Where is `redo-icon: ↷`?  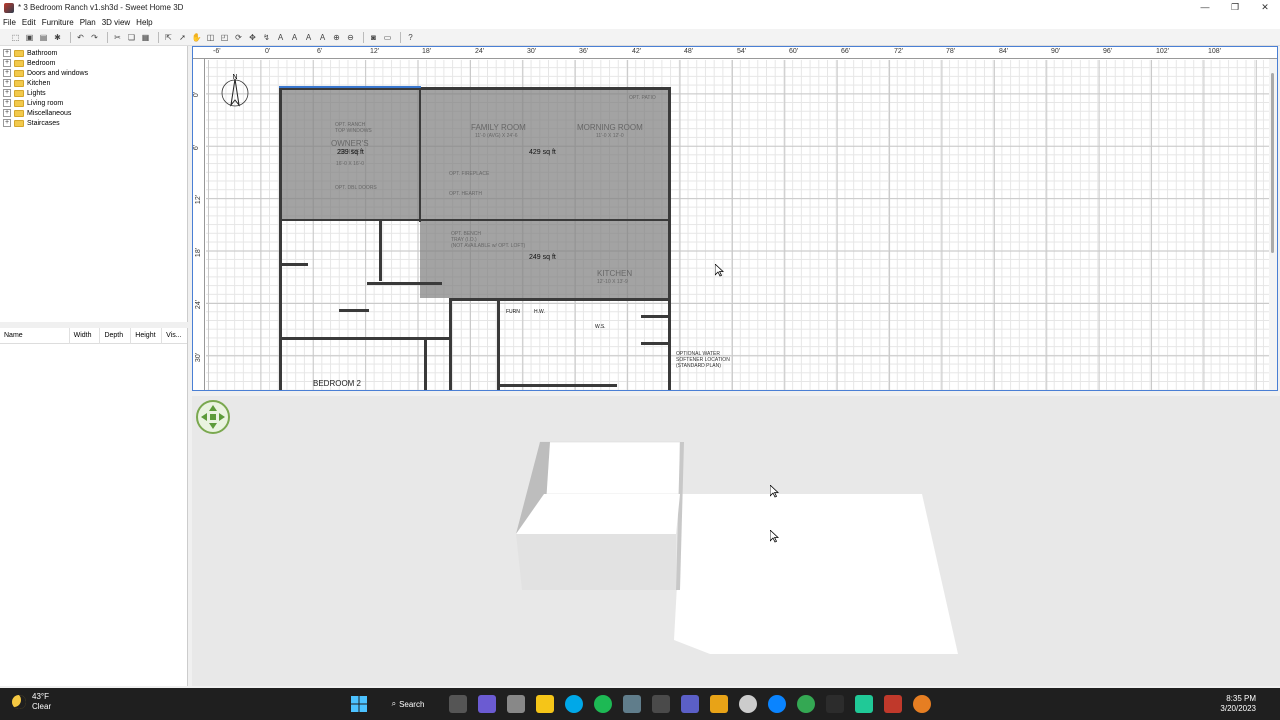 redo-icon: ↷ is located at coordinates (94, 37).